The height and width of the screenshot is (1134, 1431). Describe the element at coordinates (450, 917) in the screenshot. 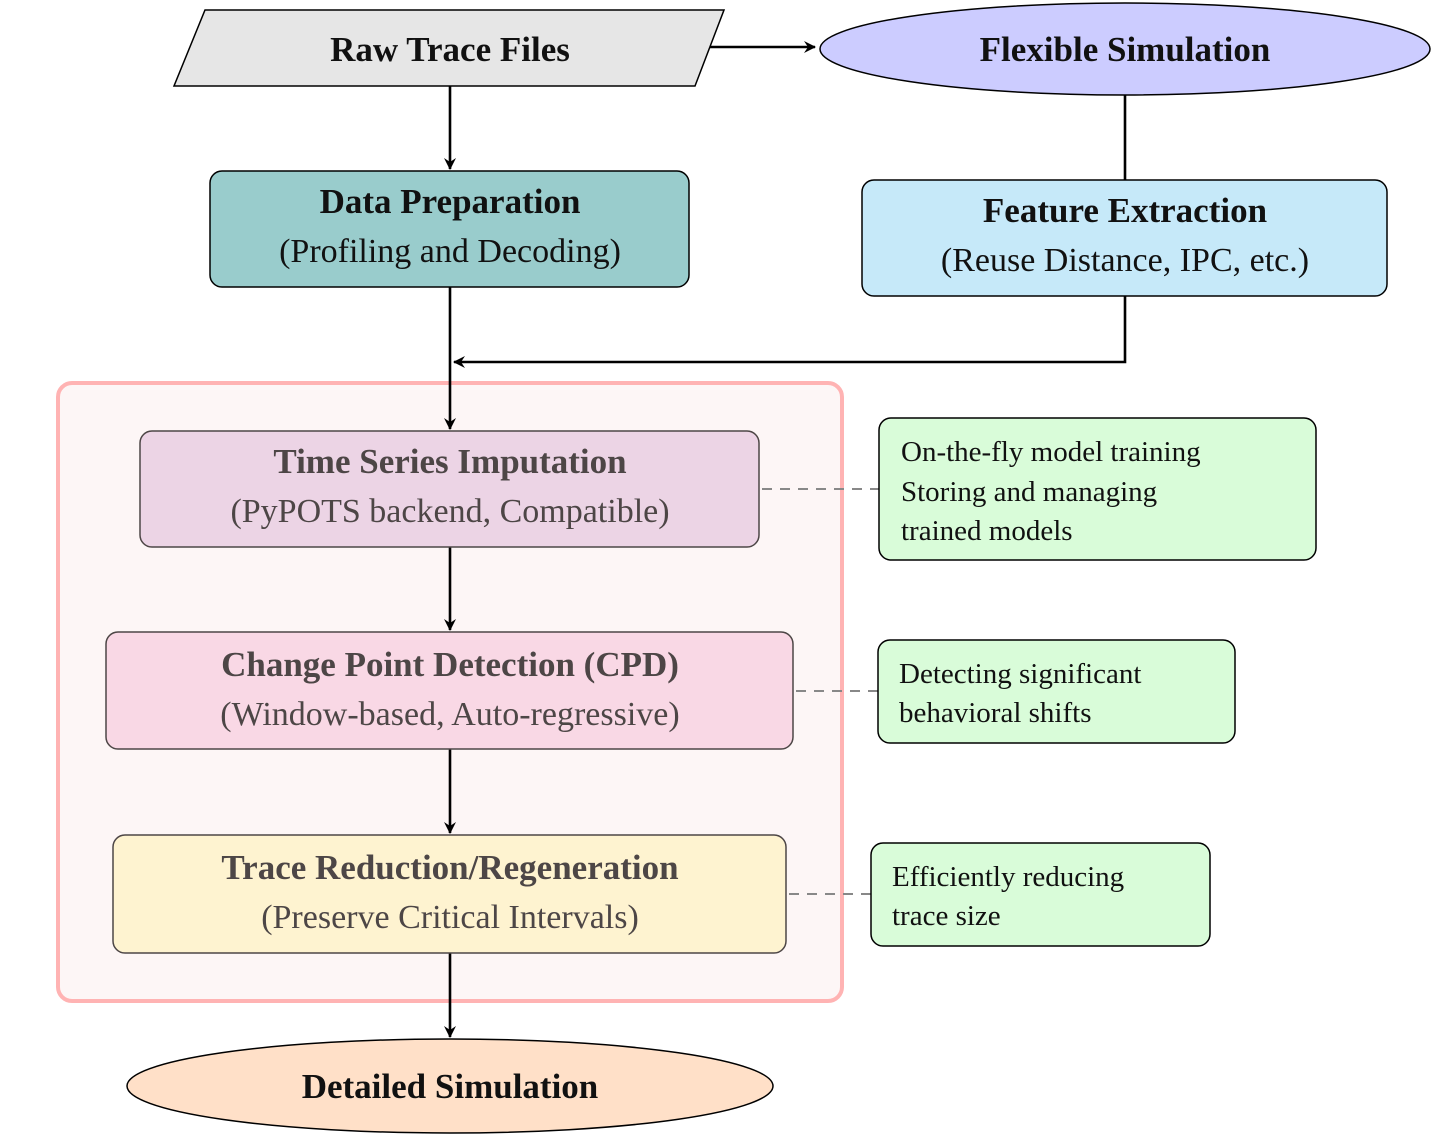

I see `node-subtitle: (Preserve Critical Intervals)` at that location.